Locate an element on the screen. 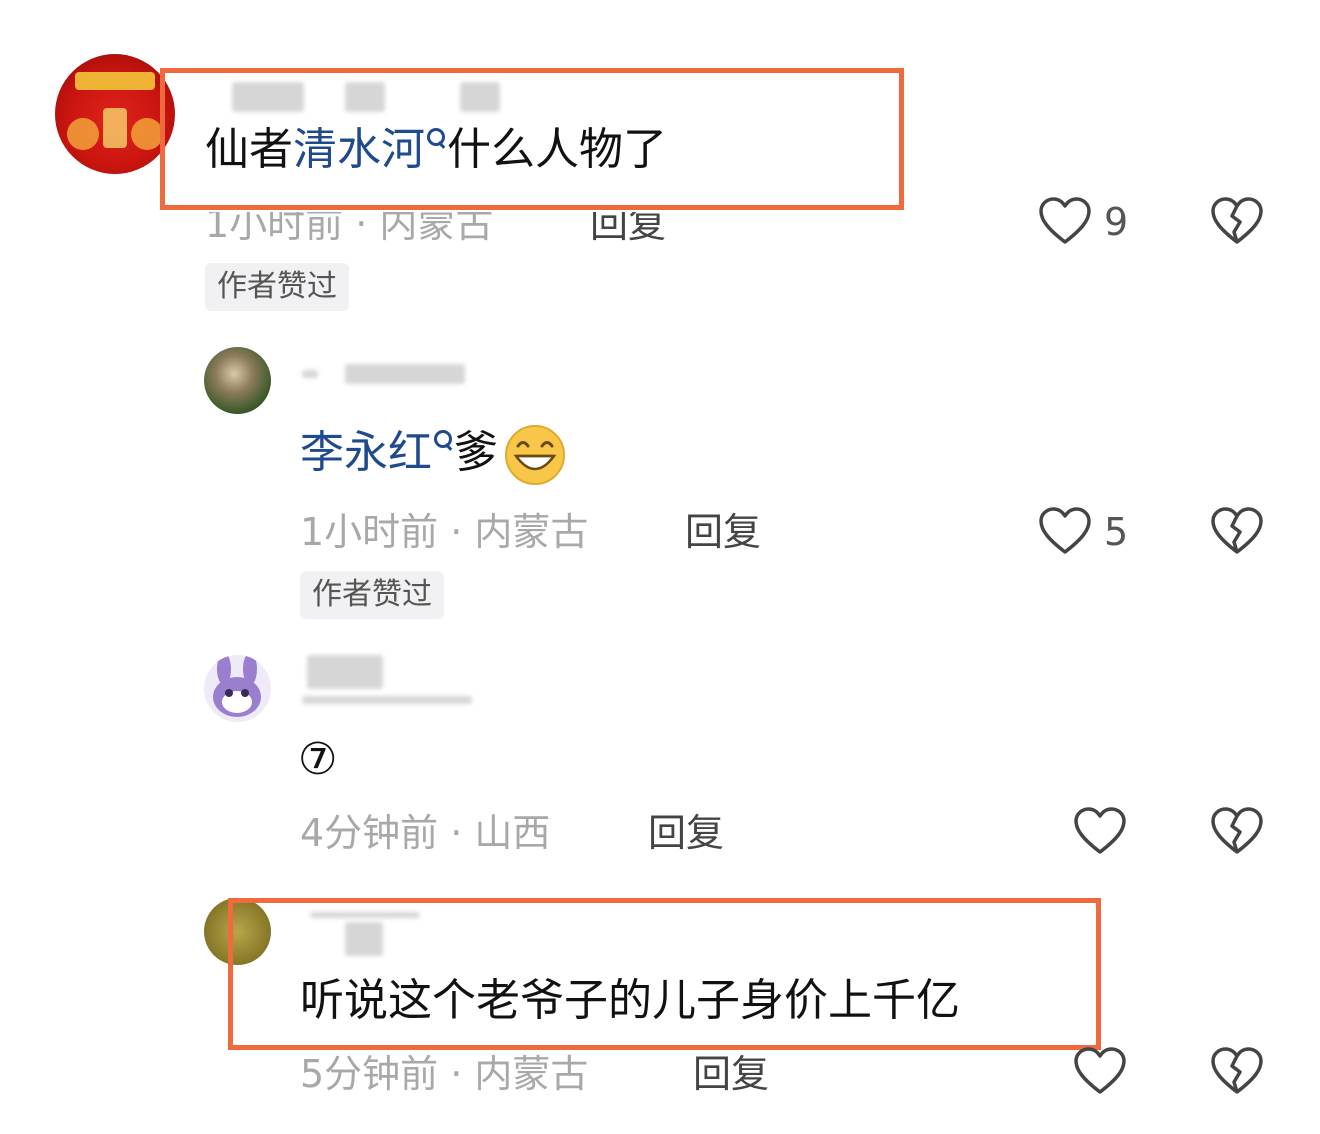  comment-meta: 5分钟前 · 内蒙古 is located at coordinates (444, 1074).